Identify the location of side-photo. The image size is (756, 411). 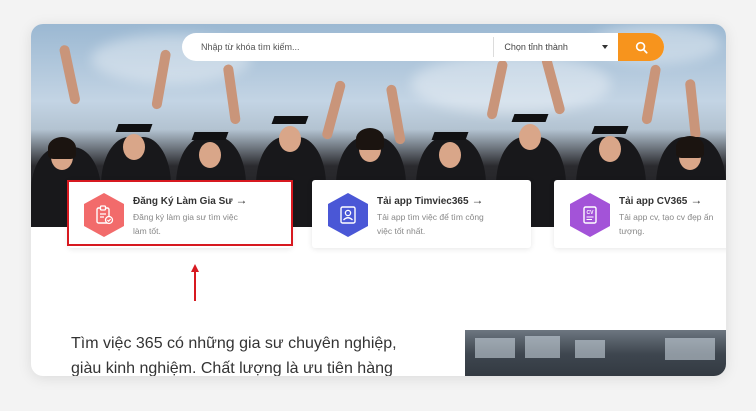
(595, 353).